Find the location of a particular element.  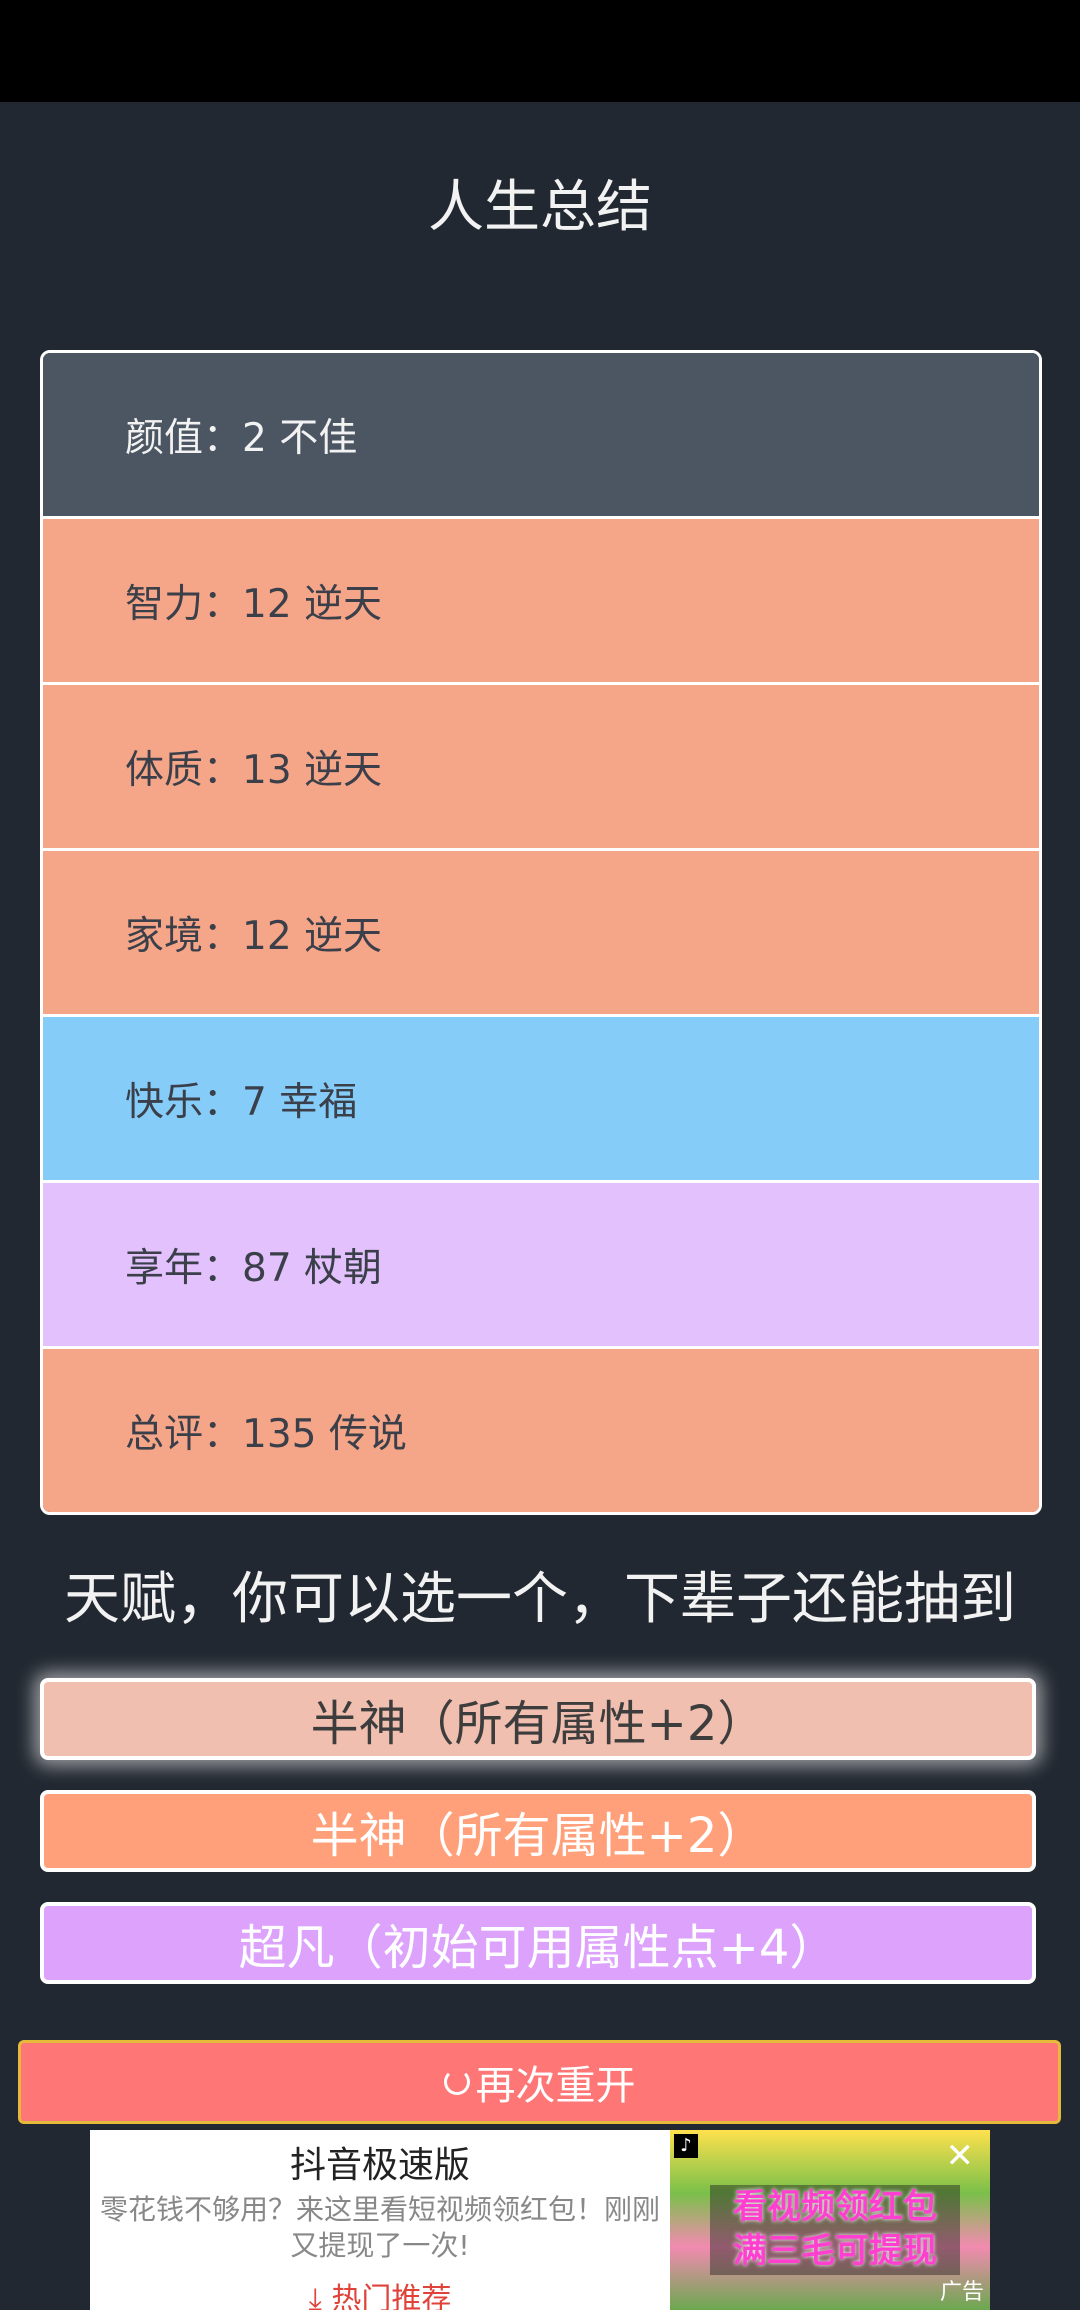

restart-label: 再次重开 is located at coordinates (555, 2086).